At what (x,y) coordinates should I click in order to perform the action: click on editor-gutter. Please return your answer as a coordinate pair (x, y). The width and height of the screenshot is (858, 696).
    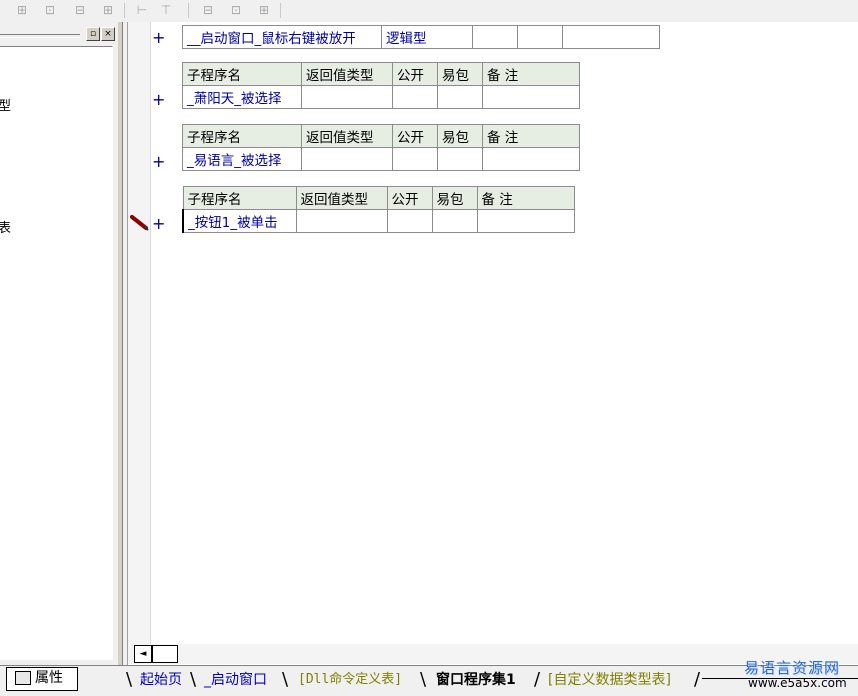
    Looking at the image, I should click on (139, 333).